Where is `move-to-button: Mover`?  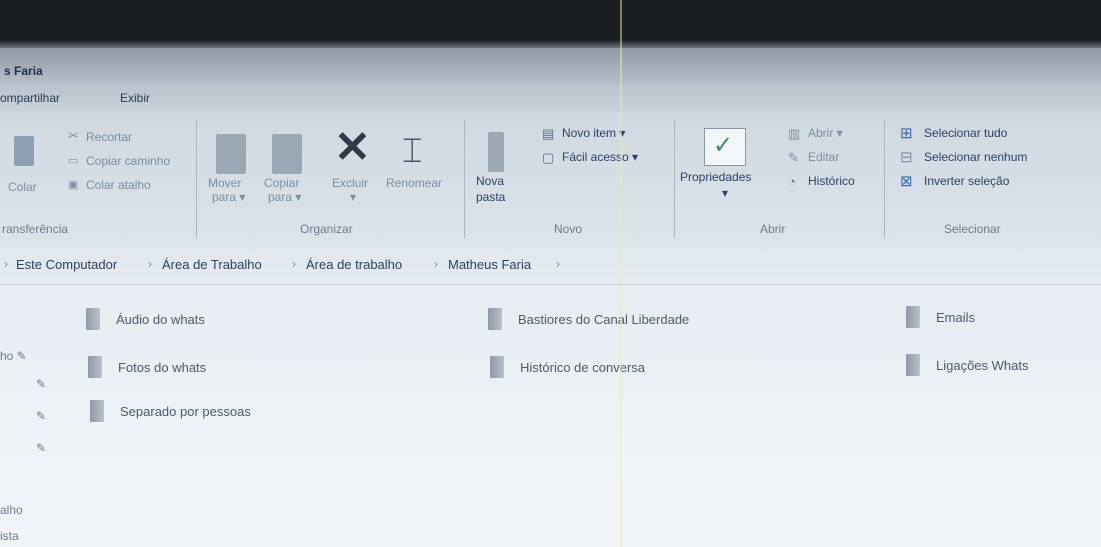 move-to-button: Mover is located at coordinates (224, 183).